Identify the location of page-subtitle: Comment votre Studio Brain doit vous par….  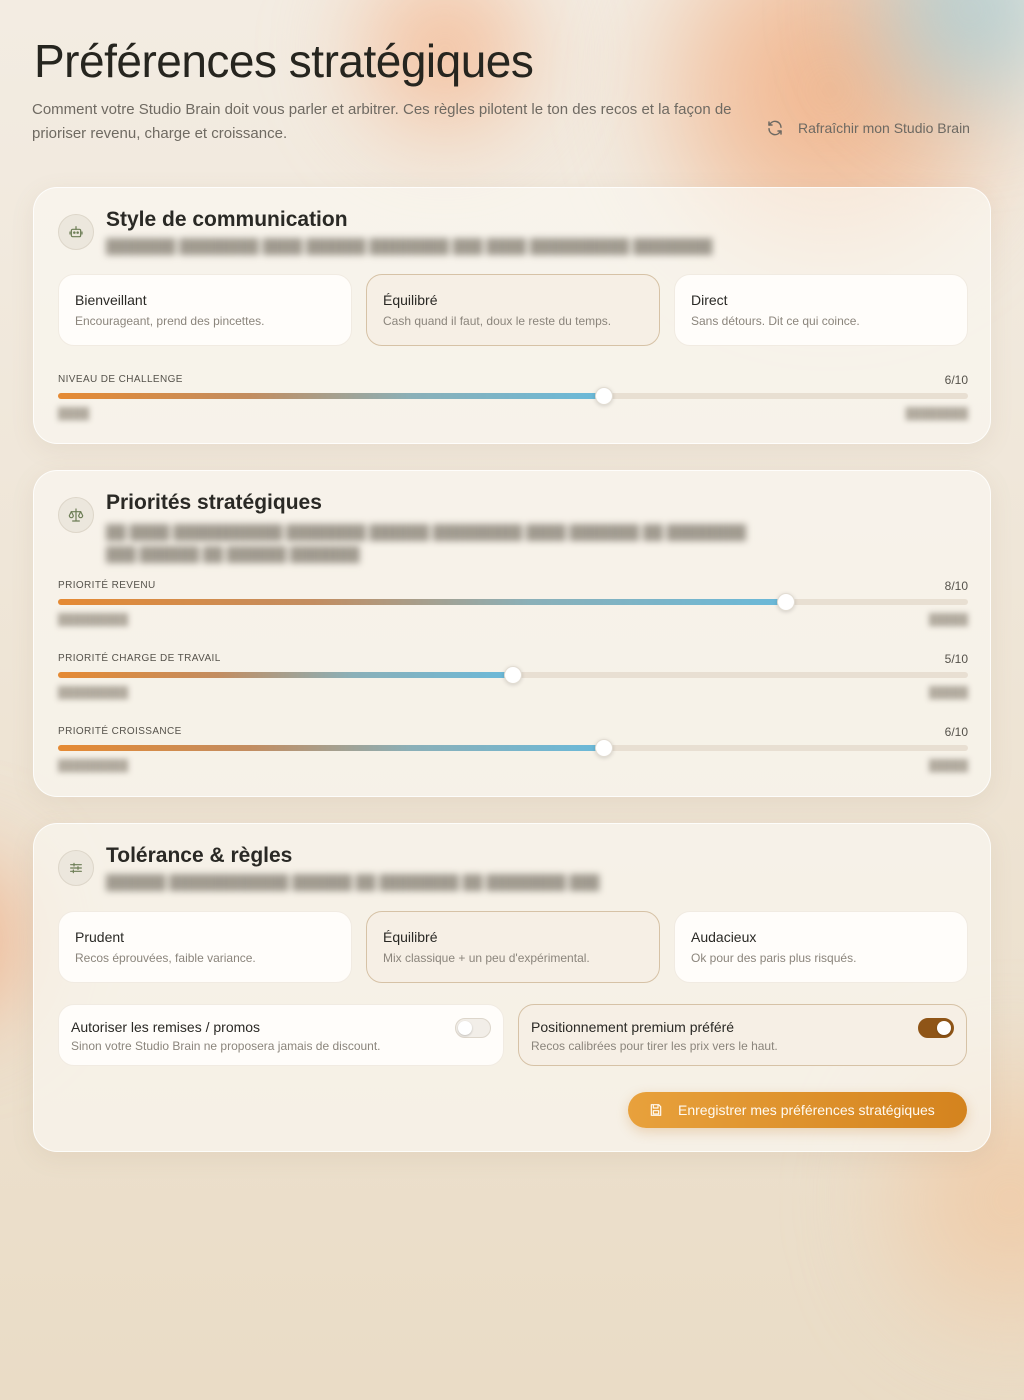
(382, 121).